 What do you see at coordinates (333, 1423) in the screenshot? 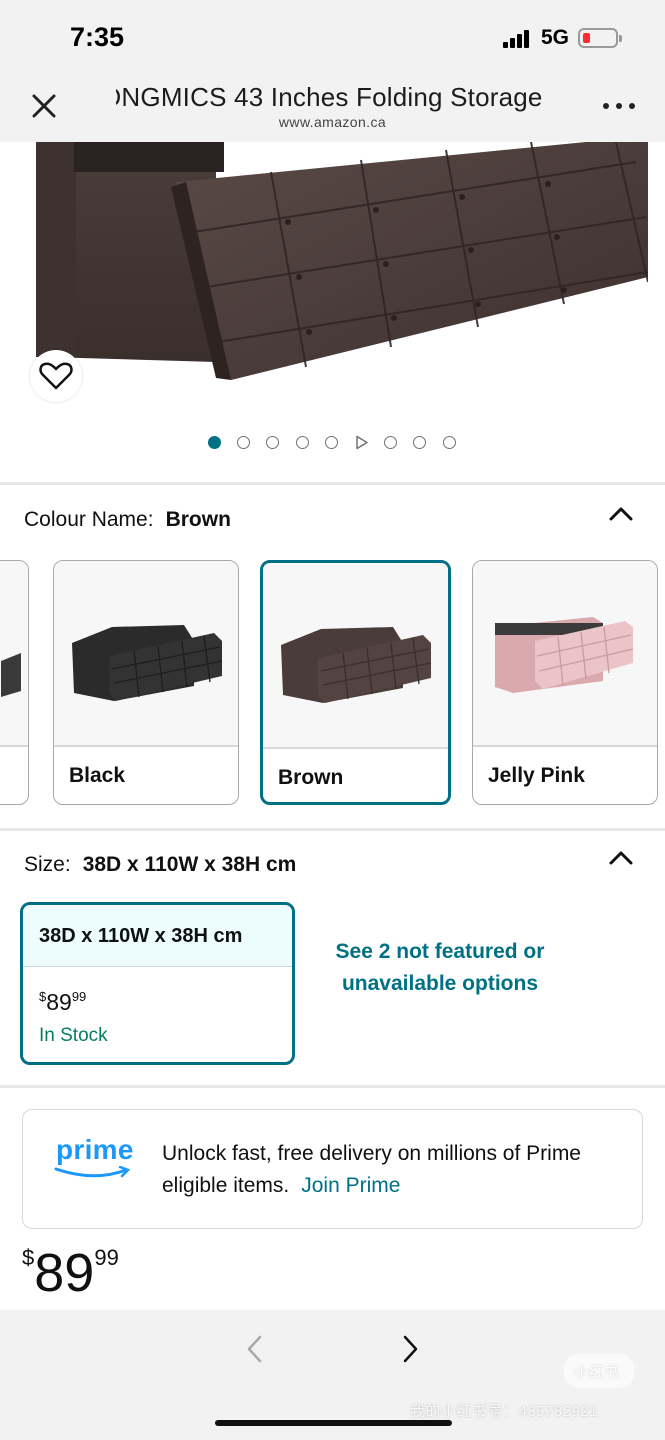
I see `home-indicator` at bounding box center [333, 1423].